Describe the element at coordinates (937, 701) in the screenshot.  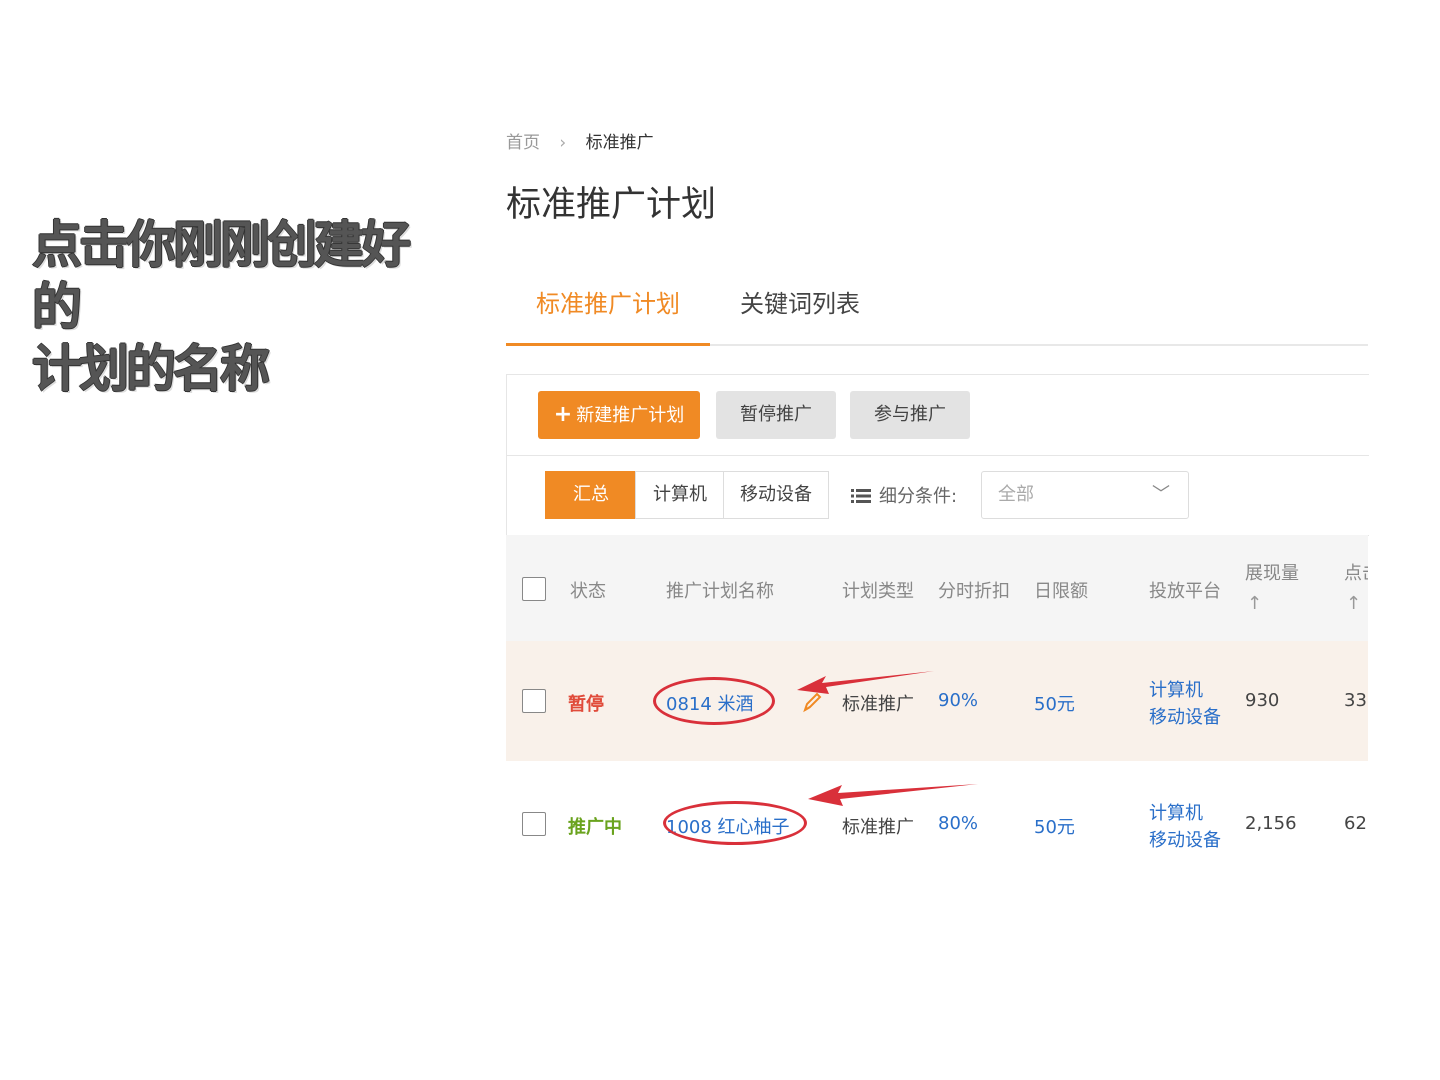
I see `table-row: 暂停 0814 米酒 标准推广 90% 50元 计算机 移动设备 930 33` at that location.